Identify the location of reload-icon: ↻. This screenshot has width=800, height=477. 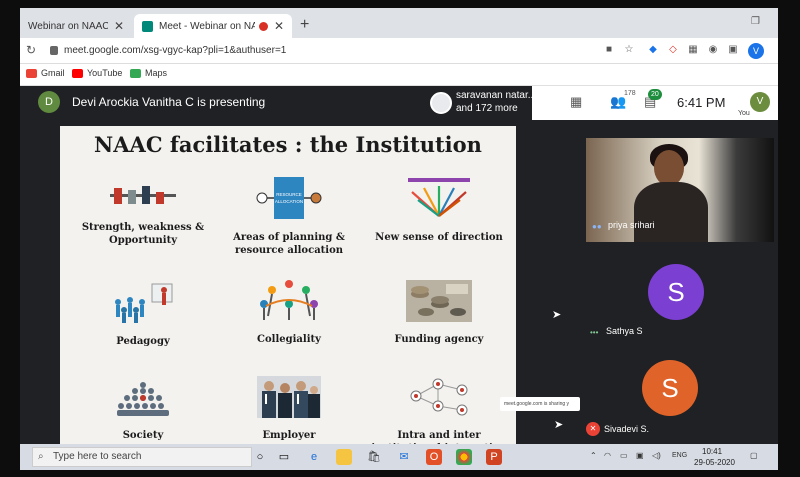
(31, 50).